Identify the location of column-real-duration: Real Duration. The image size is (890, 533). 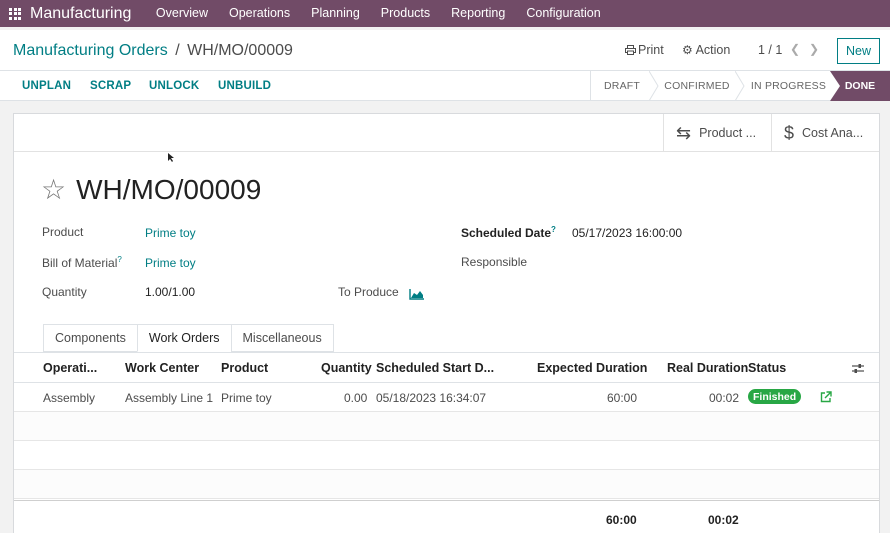
(707, 368).